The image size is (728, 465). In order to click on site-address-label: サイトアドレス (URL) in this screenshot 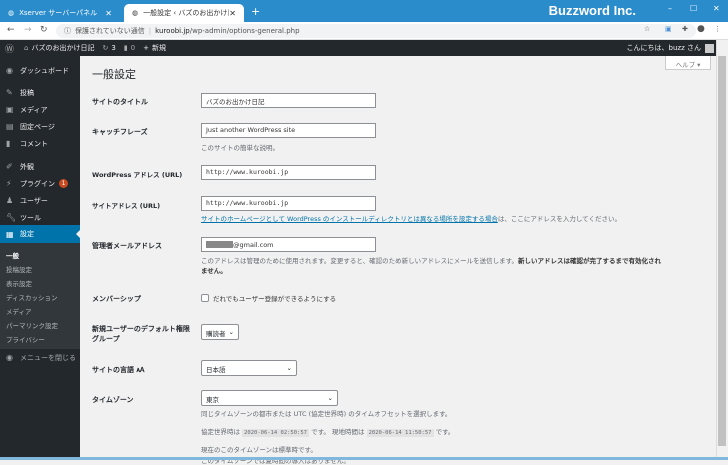, I will do `click(126, 206)`.